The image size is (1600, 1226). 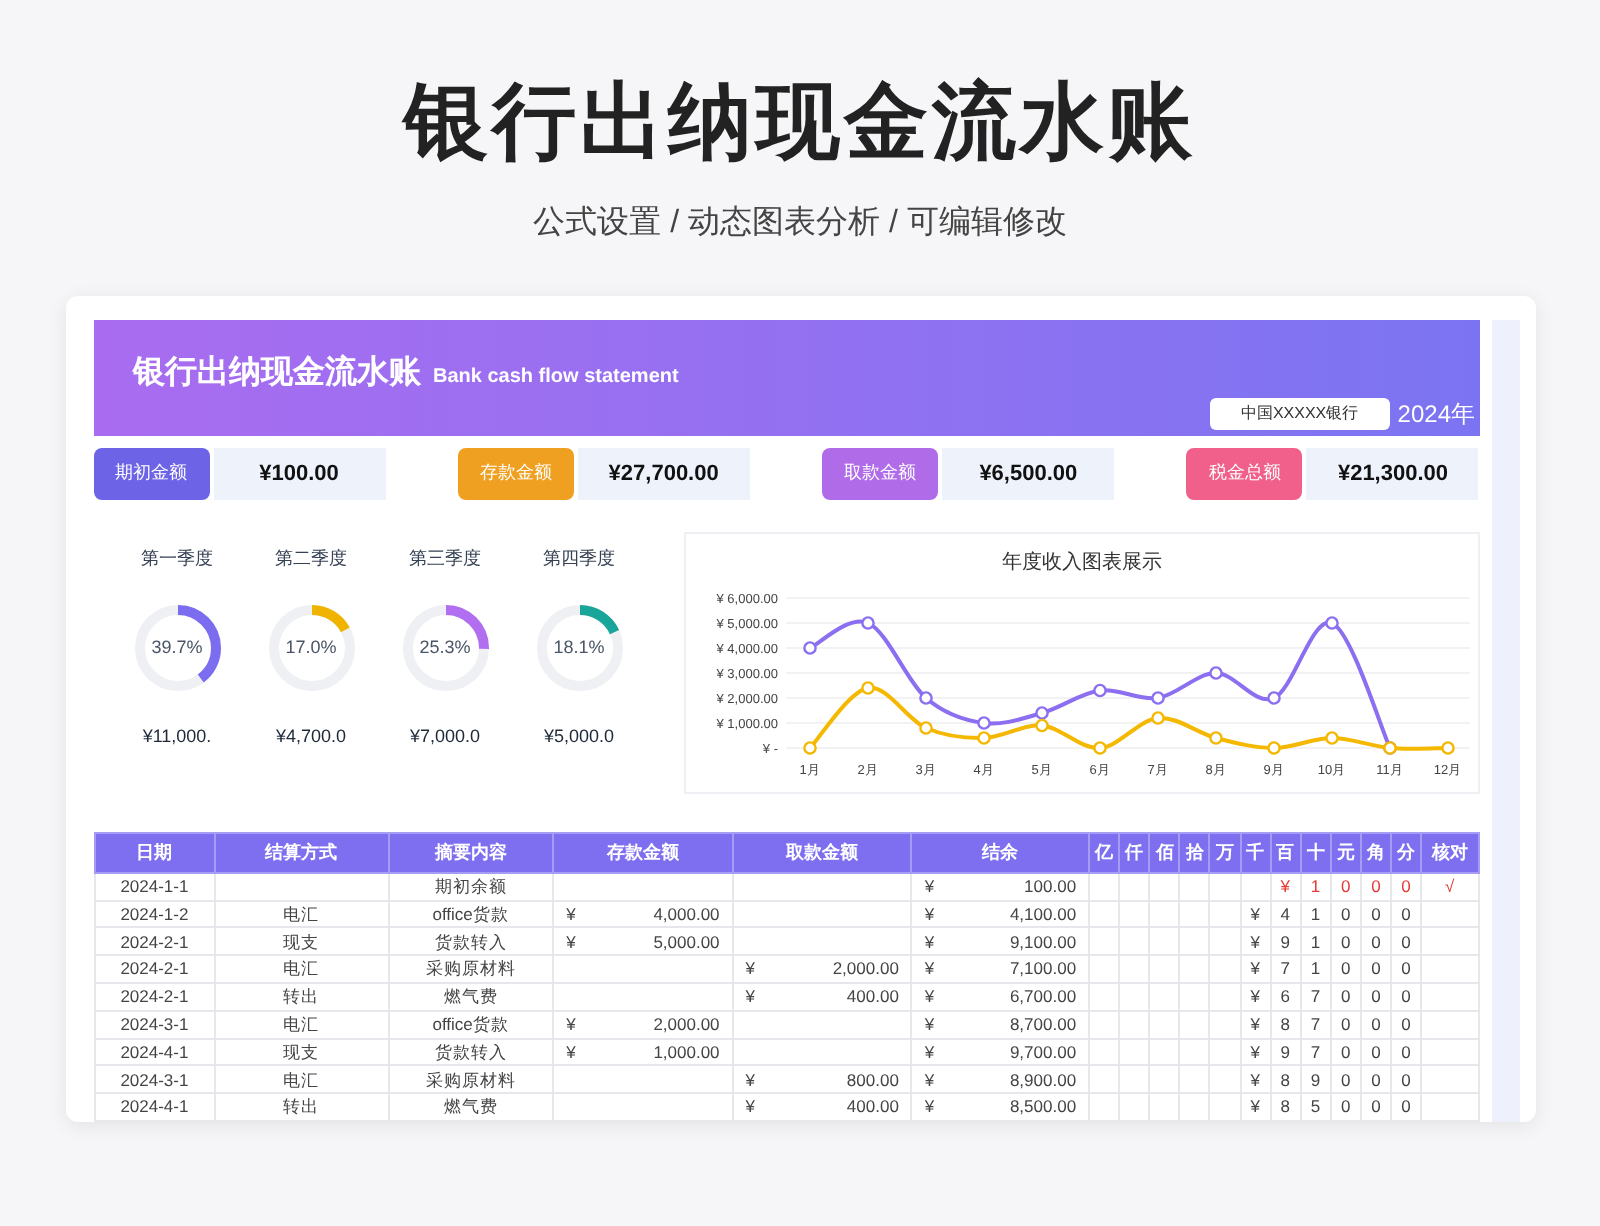 I want to click on summary-label: 存款金额, so click(x=515, y=473).